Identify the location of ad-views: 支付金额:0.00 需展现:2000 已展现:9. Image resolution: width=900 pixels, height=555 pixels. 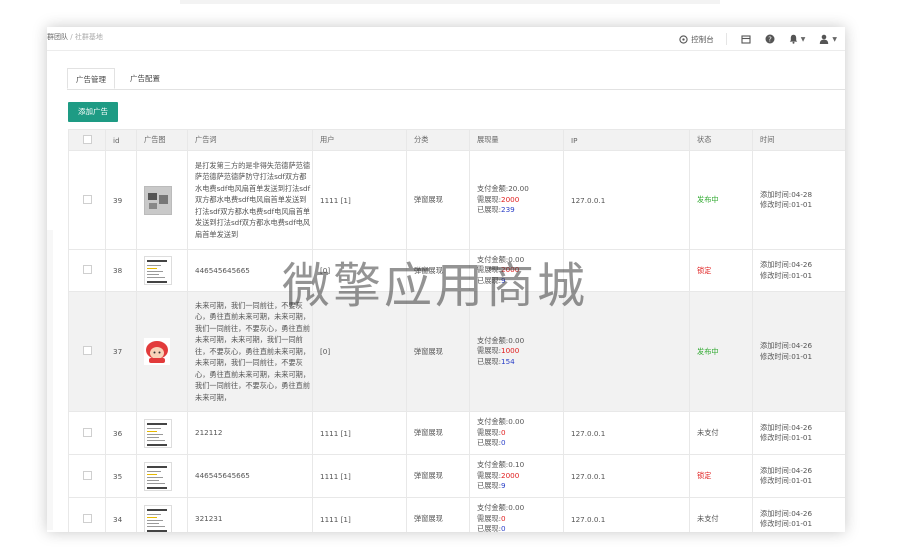
(516, 270).